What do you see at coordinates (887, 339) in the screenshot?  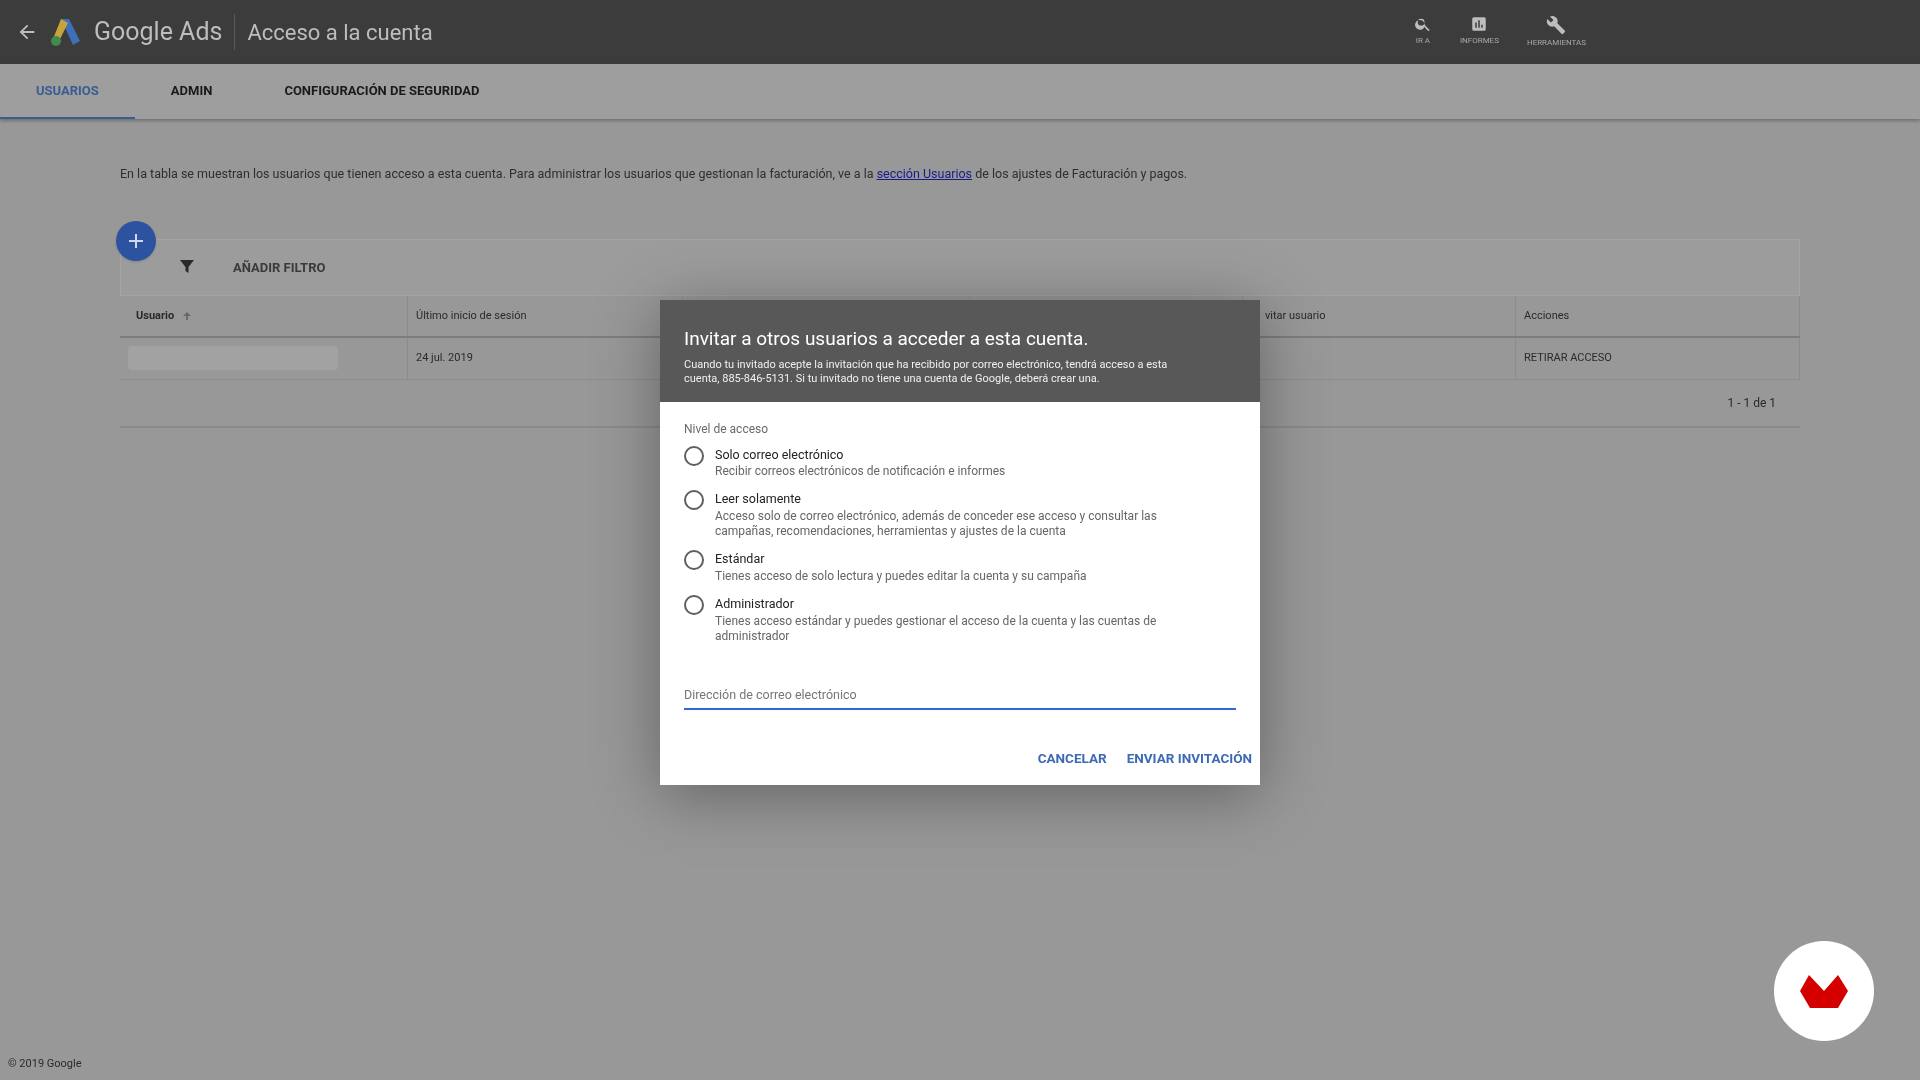 I see `dialog-title: Invitar a otros usuarios a acceder a esta cuenta.` at bounding box center [887, 339].